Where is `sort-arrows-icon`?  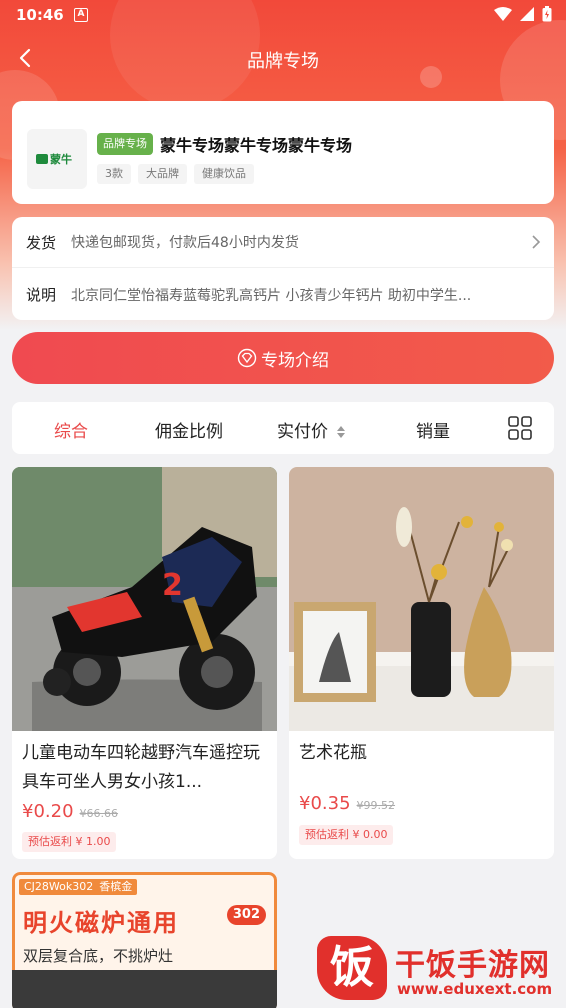
sort-arrows-icon is located at coordinates (341, 432).